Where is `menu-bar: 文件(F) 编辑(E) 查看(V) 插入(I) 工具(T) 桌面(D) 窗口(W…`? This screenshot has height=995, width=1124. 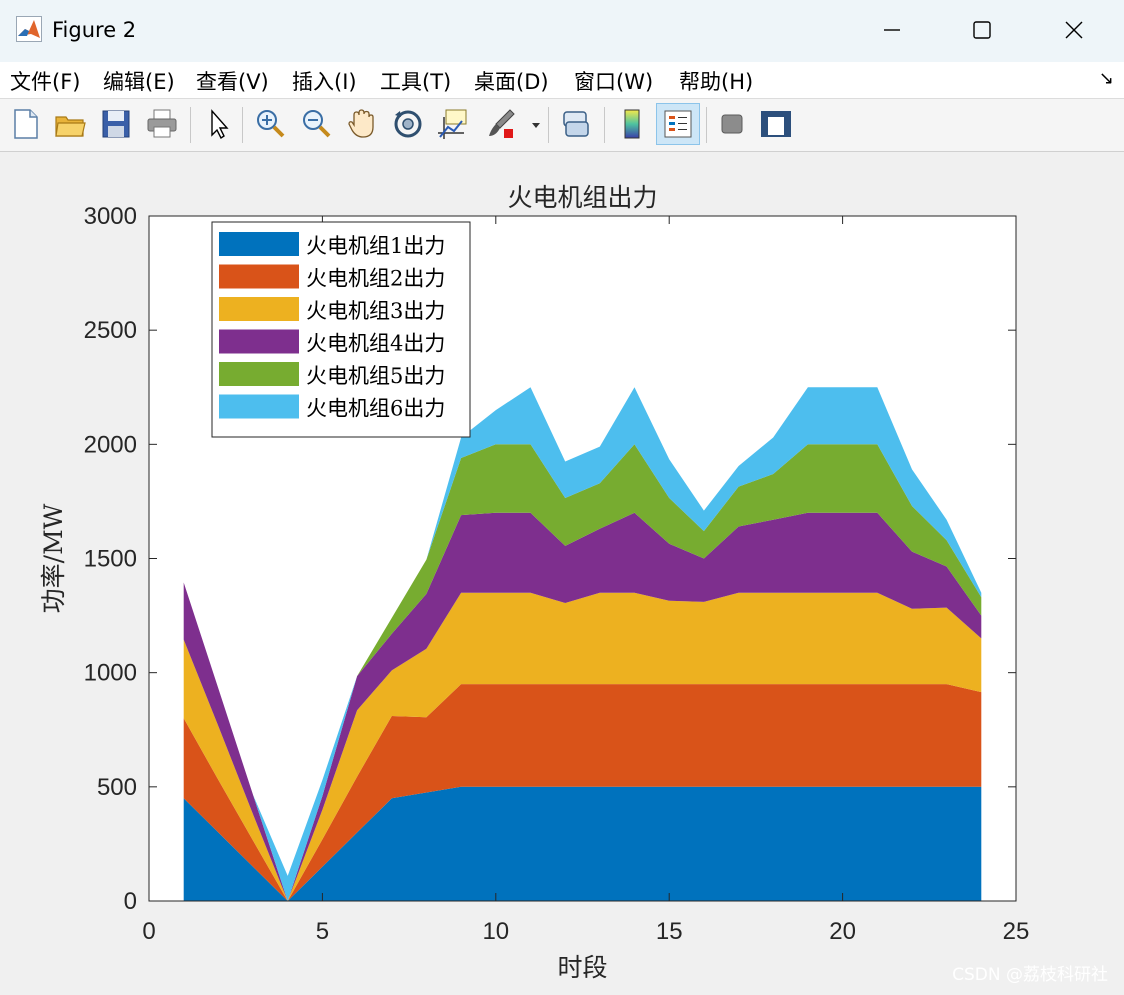
menu-bar: 文件(F) 编辑(E) 查看(V) 插入(I) 工具(T) 桌面(D) 窗口(W… is located at coordinates (562, 80).